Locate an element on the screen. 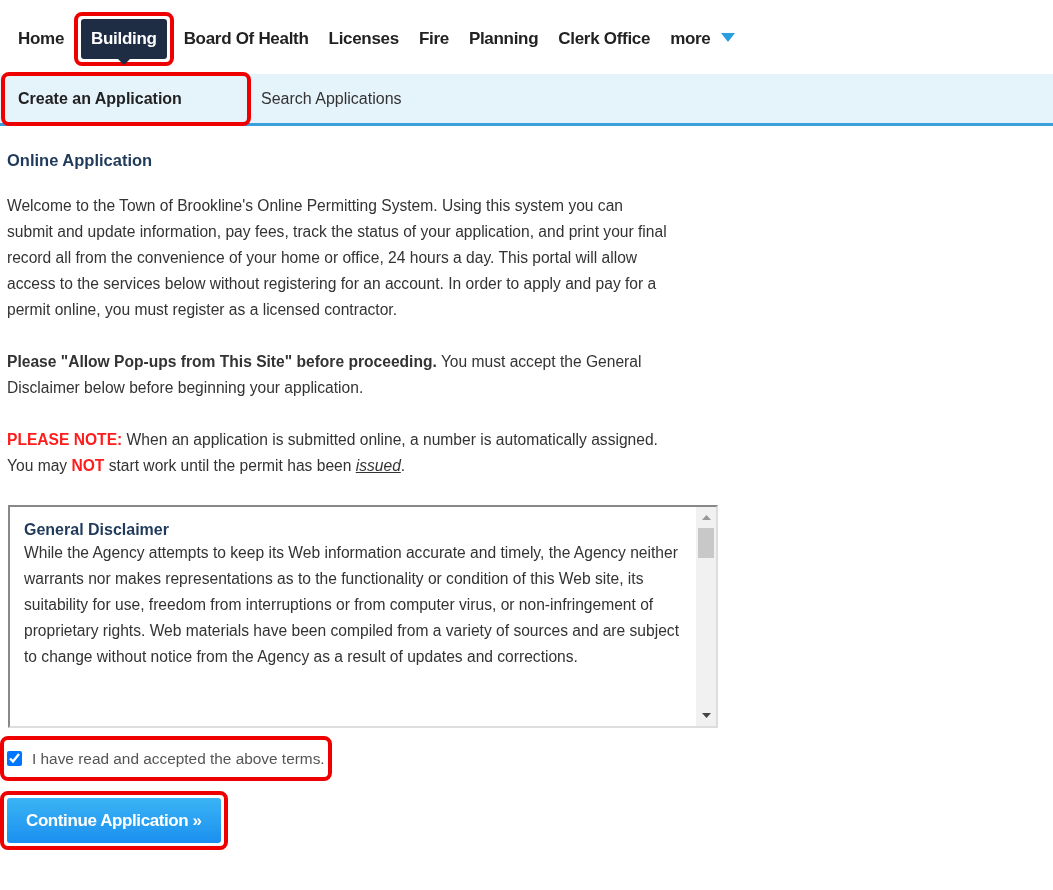  disclaimer-text: While the Agency attempts to keep its Web information accurate and timely, the Agency neither warrants nor makes representations as to the functionality or condition of this Web site, its suitability for use, freedom from interruptions or from computer virus, or non-infringement of proprietary rights. Web materials have been compiled from a variety of sources and are subject to change without notice from the Agency as a result of updates and corrections. is located at coordinates (352, 604).